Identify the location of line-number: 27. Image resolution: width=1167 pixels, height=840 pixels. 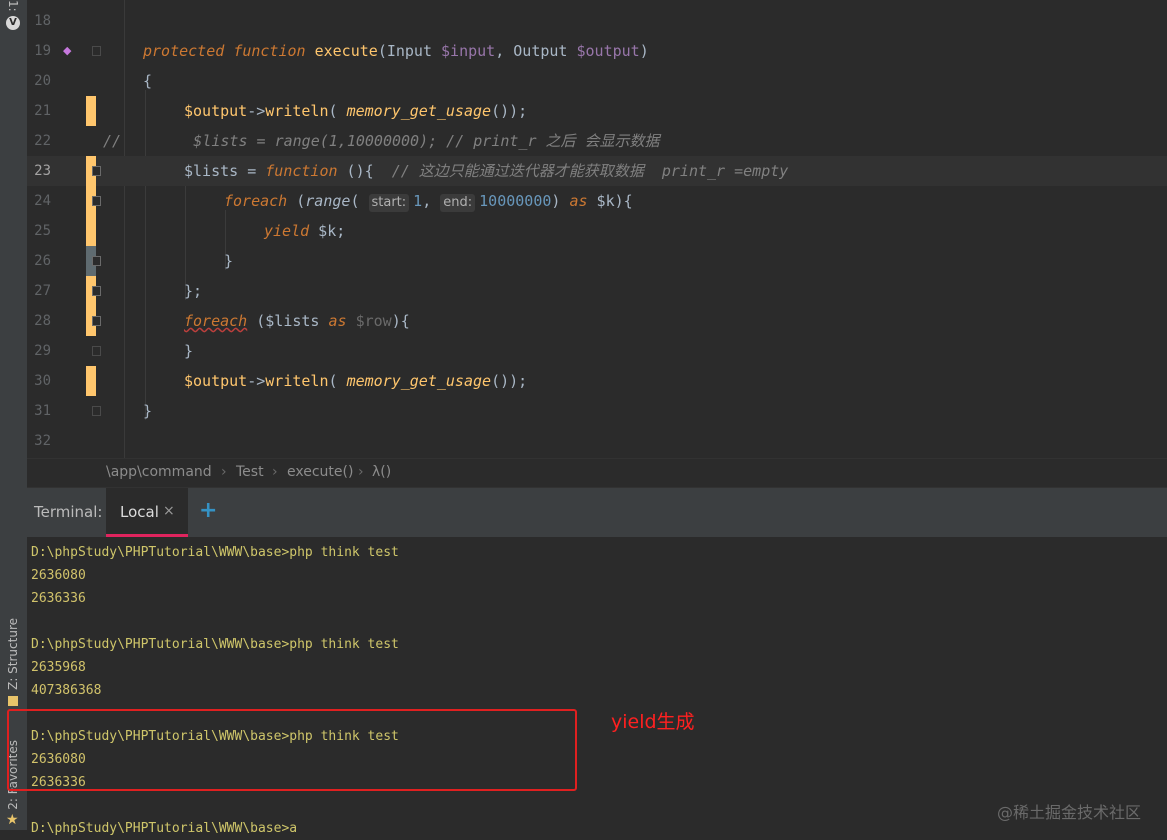
(42, 291).